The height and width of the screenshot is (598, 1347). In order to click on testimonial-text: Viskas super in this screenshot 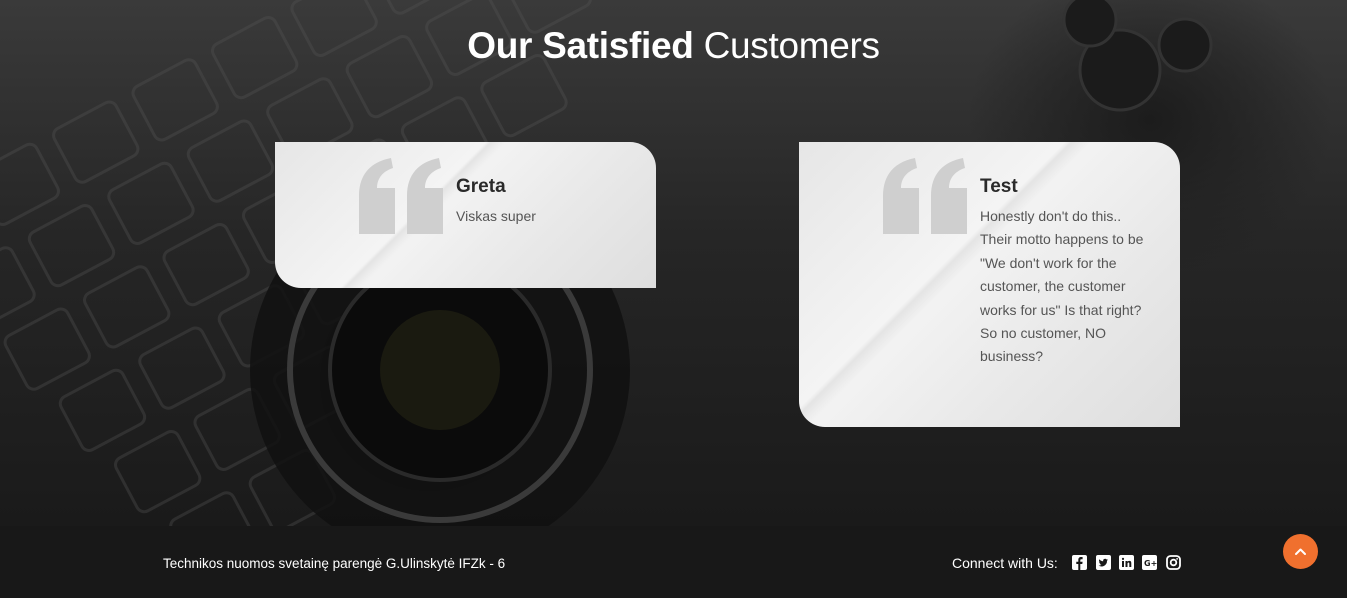, I will do `click(496, 216)`.